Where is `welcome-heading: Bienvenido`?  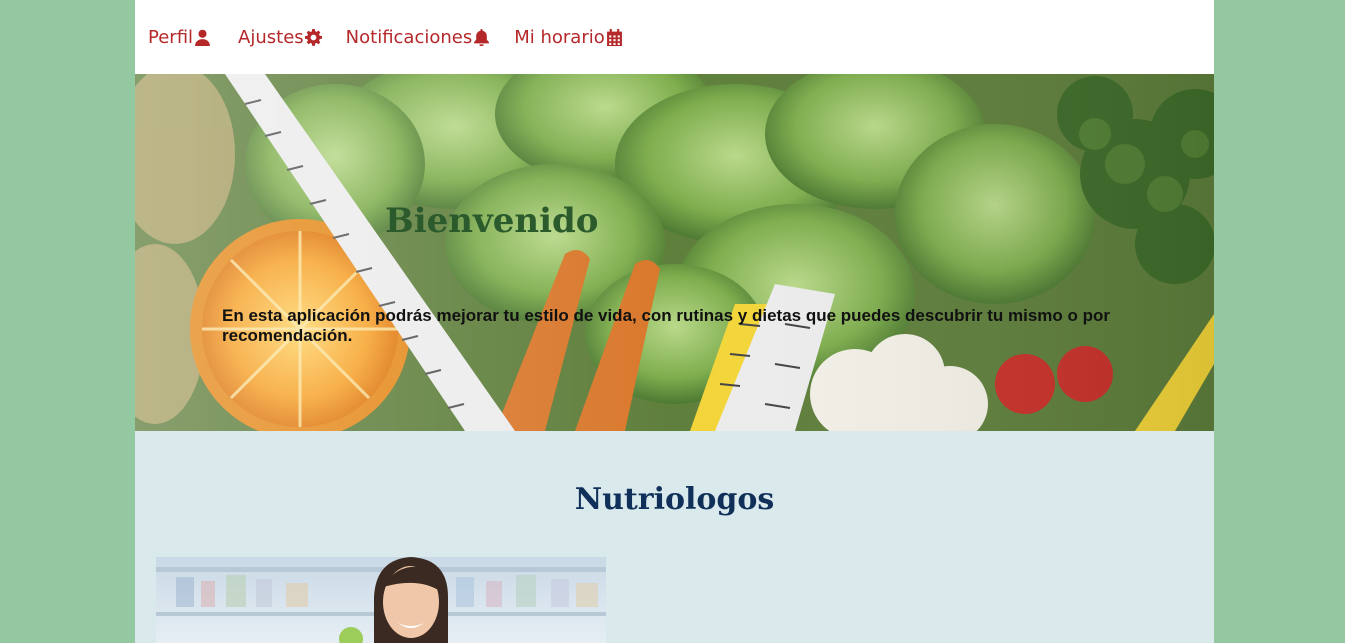
welcome-heading: Bienvenido is located at coordinates (492, 221).